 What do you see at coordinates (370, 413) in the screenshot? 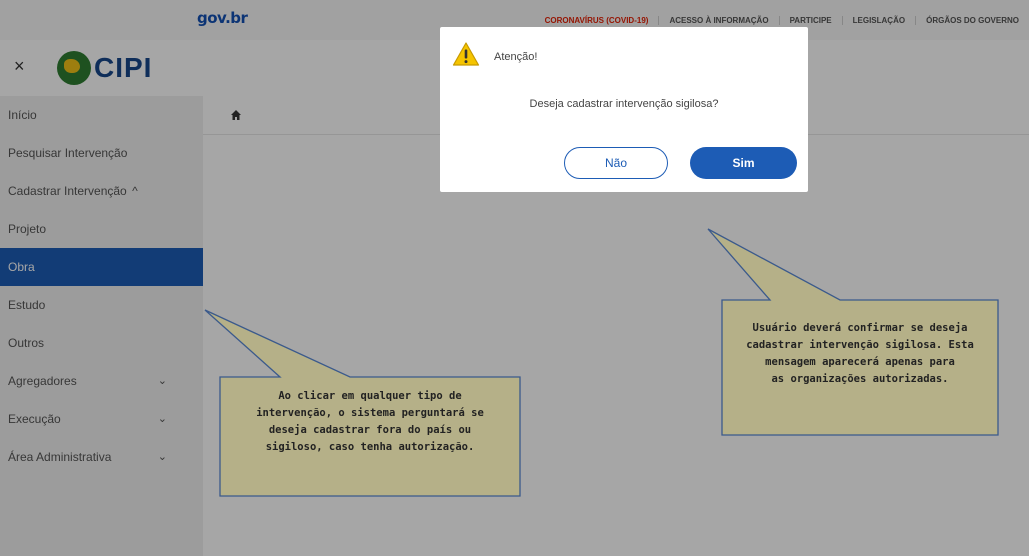
I see `callout-line: intervenção, o sistema perguntará se` at bounding box center [370, 413].